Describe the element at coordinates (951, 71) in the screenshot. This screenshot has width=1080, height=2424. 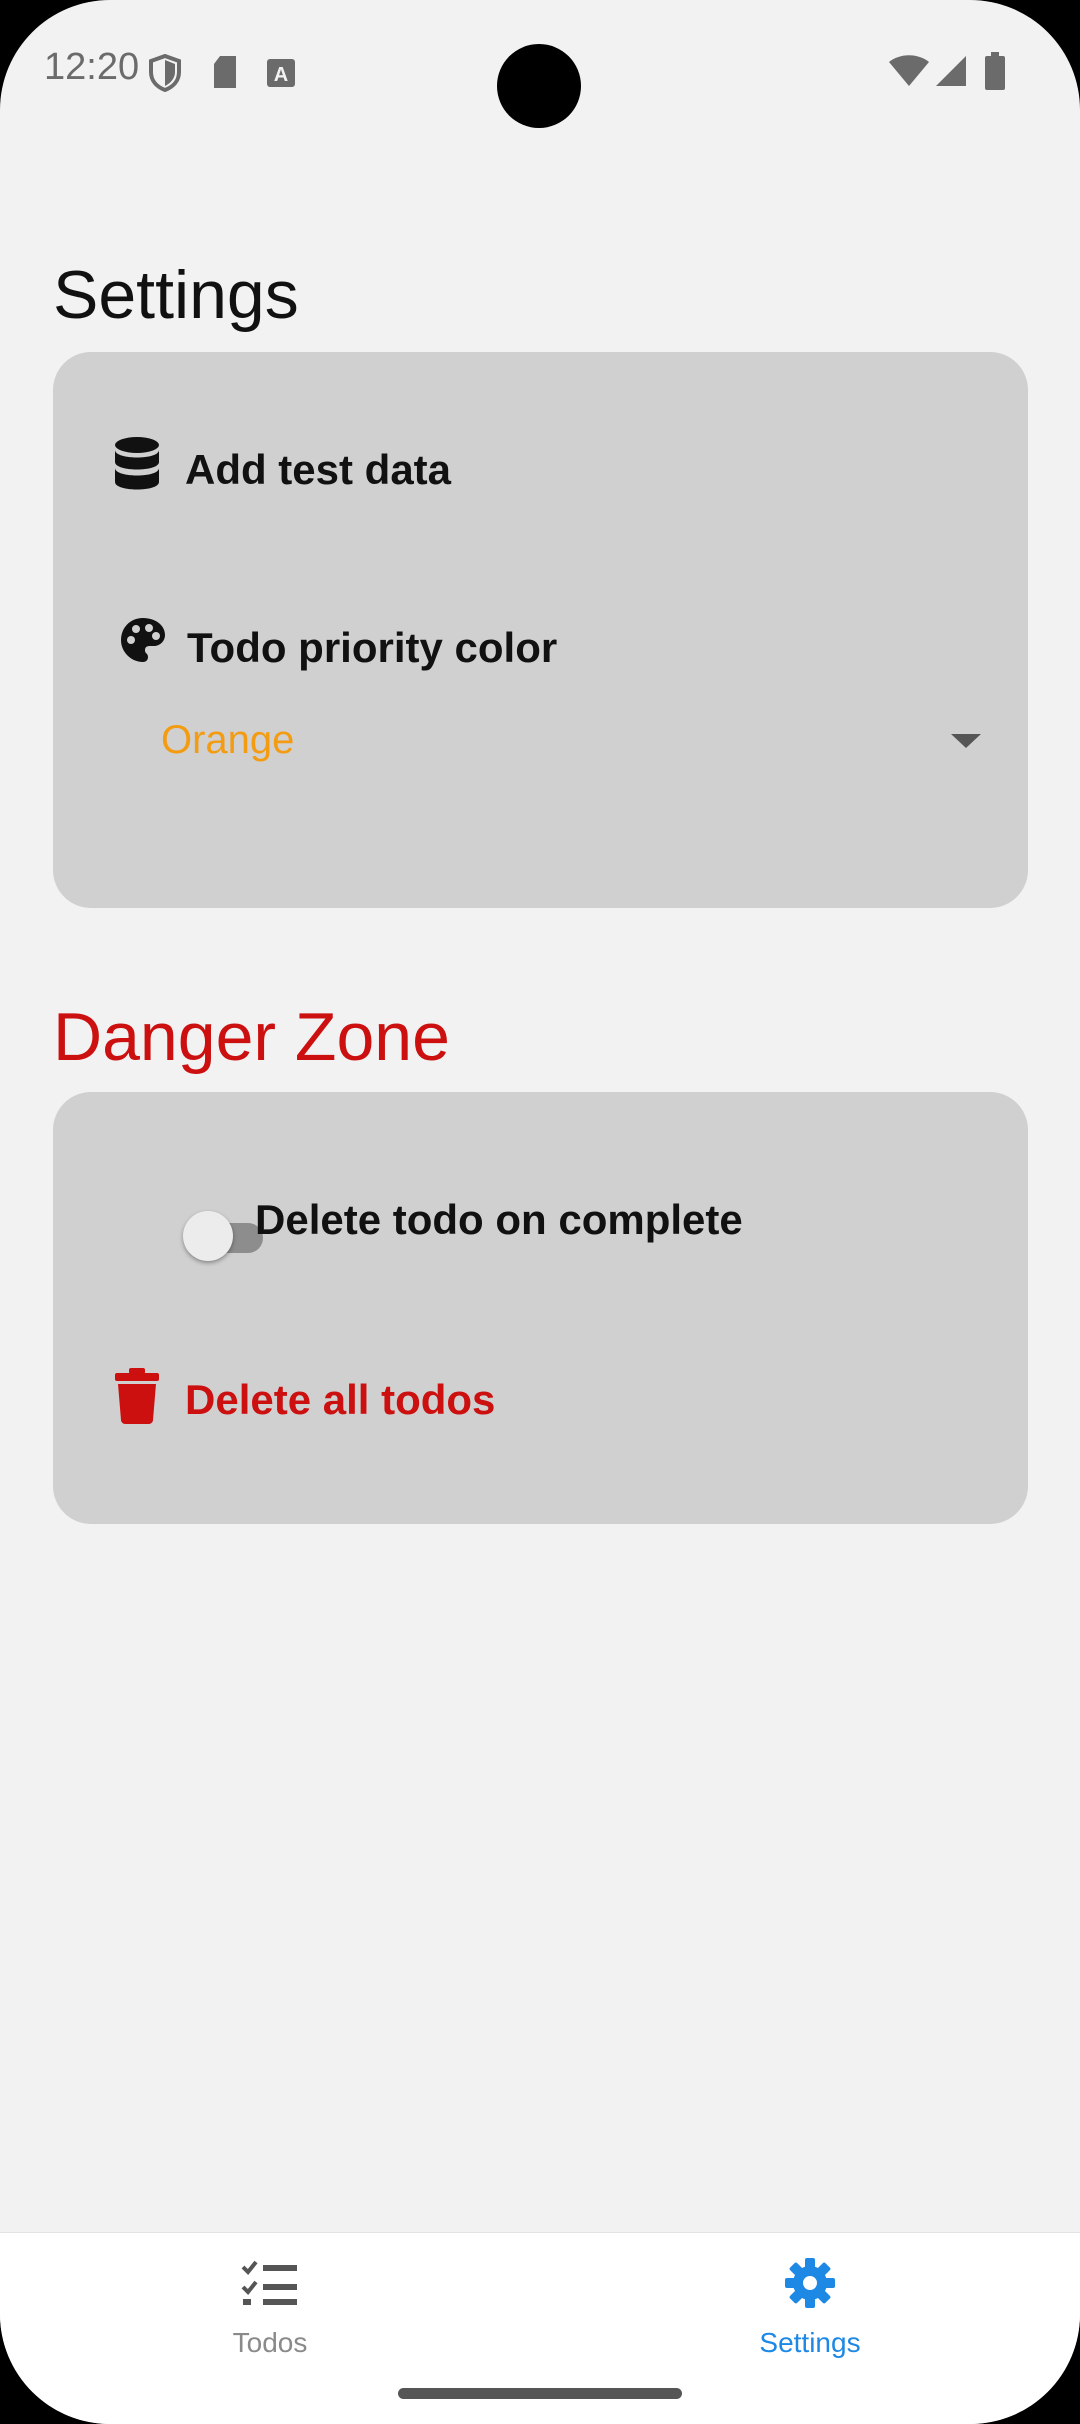
I see `signal-icon` at that location.